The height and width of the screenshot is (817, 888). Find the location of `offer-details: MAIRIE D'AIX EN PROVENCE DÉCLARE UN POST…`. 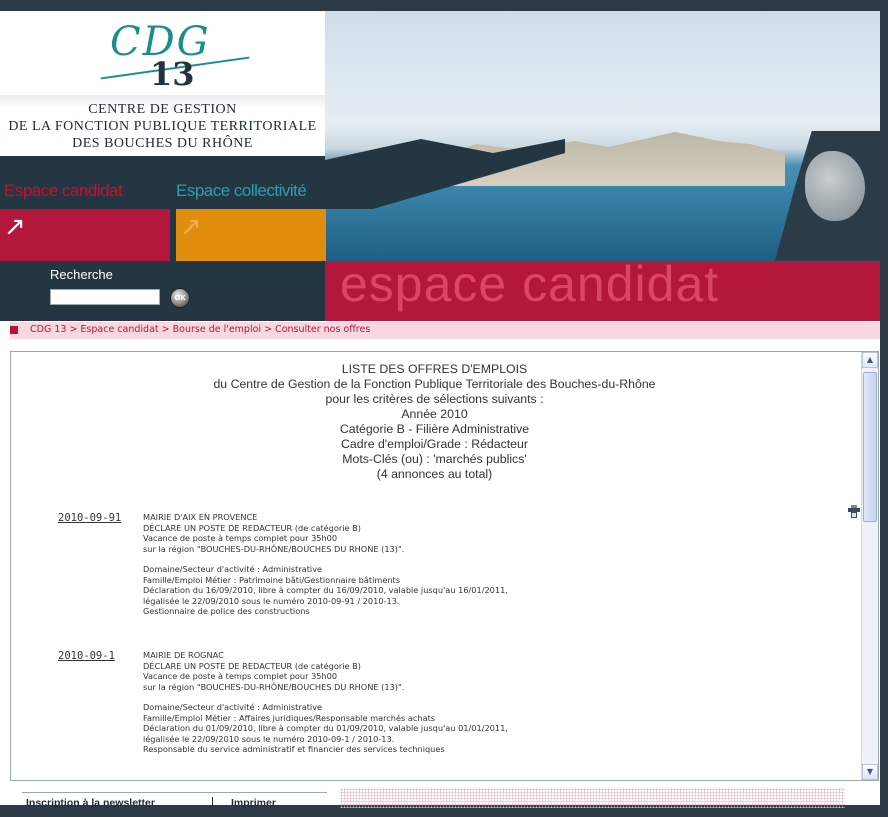

offer-details: MAIRIE D'AIX EN PROVENCE DÉCLARE UN POST… is located at coordinates (325, 564).